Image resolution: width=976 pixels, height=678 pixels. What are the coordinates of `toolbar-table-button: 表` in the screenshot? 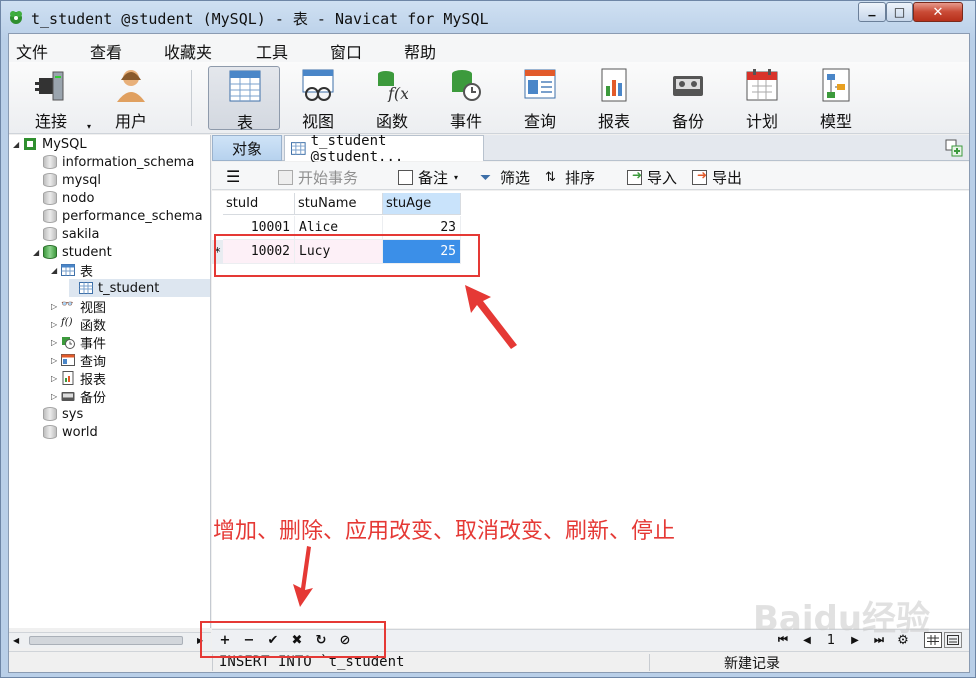 It's located at (244, 99).